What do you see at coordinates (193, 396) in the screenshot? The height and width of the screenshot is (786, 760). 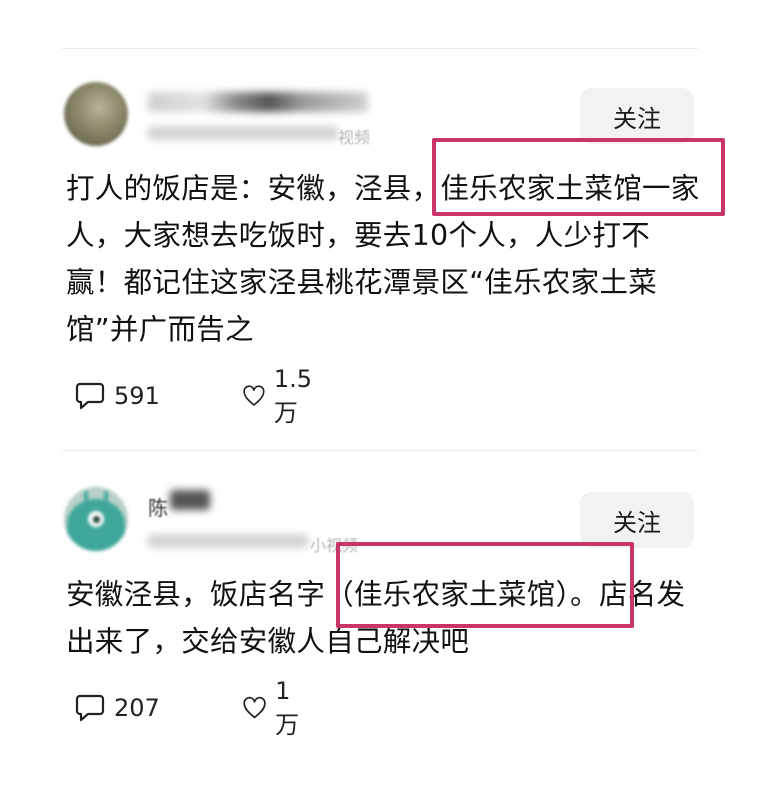 I see `post-stats: 591 1.5万` at bounding box center [193, 396].